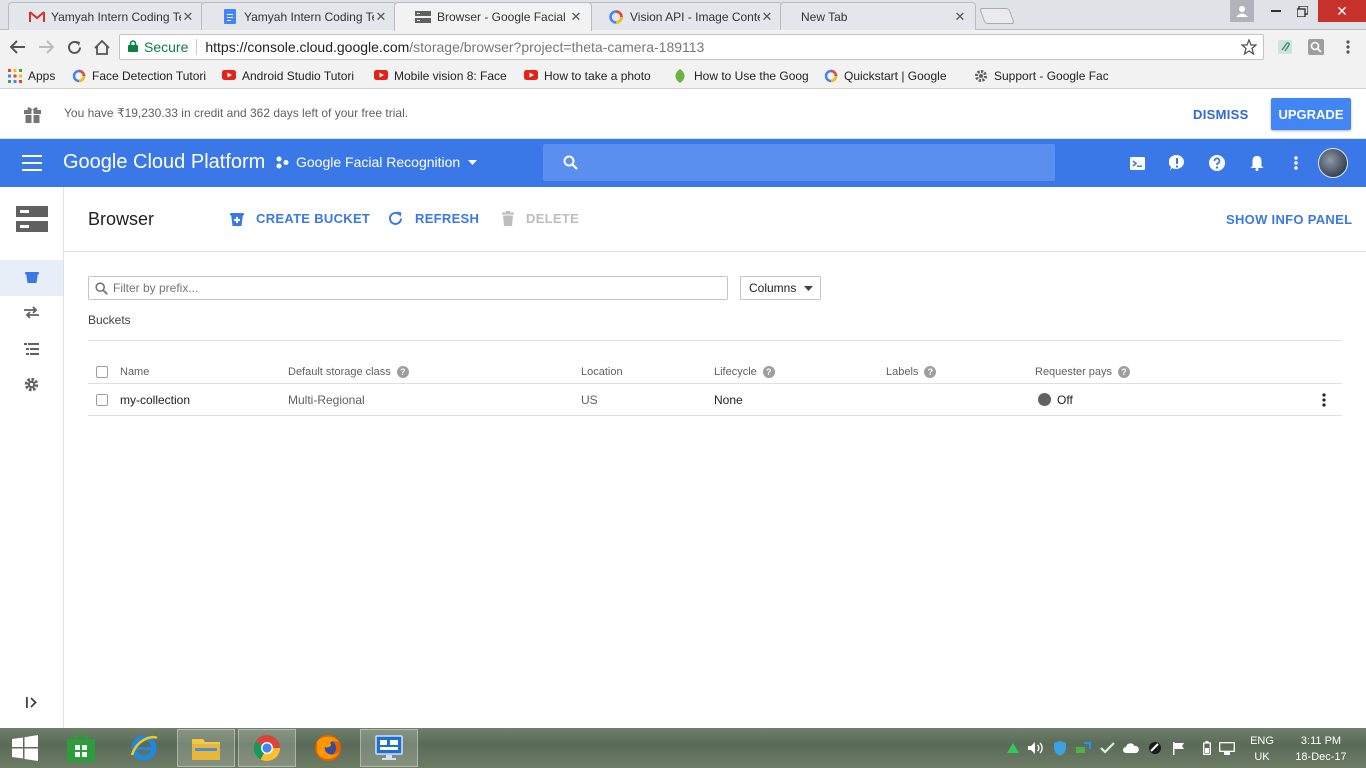 The image size is (1366, 768). What do you see at coordinates (445, 76) in the screenshot?
I see `bookmark-mobile-vision: Mobile vision 8: Face` at bounding box center [445, 76].